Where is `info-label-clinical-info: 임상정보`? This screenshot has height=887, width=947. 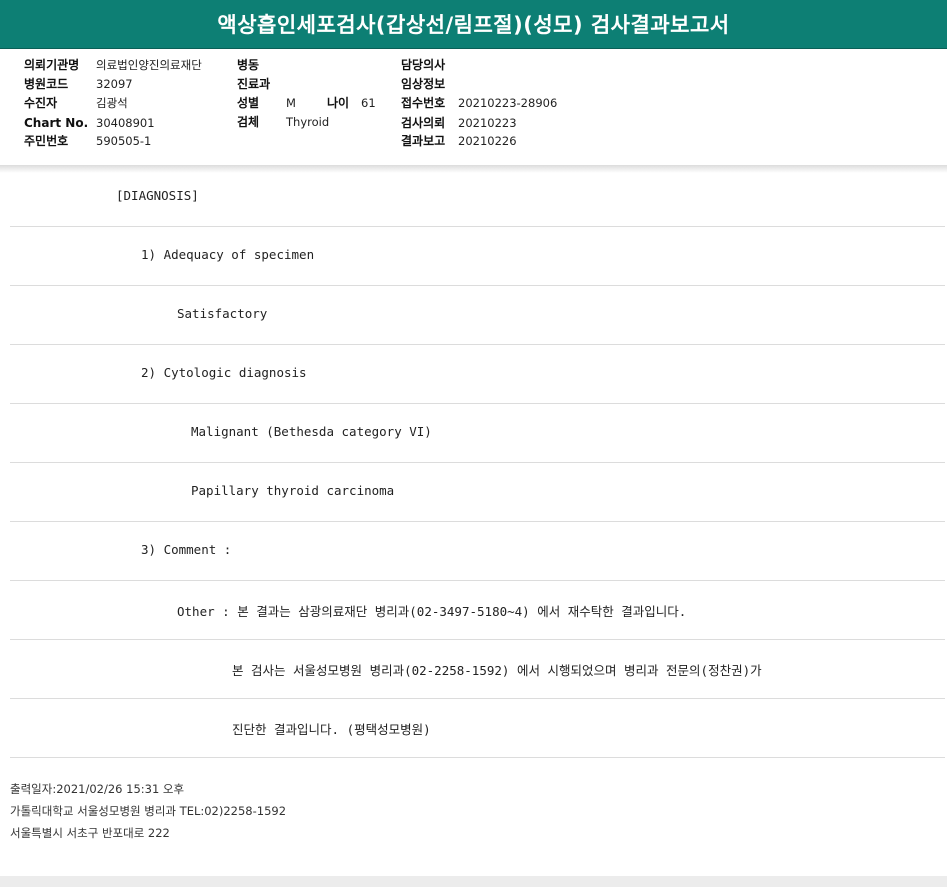
info-label-clinical-info: 임상정보 is located at coordinates (423, 84).